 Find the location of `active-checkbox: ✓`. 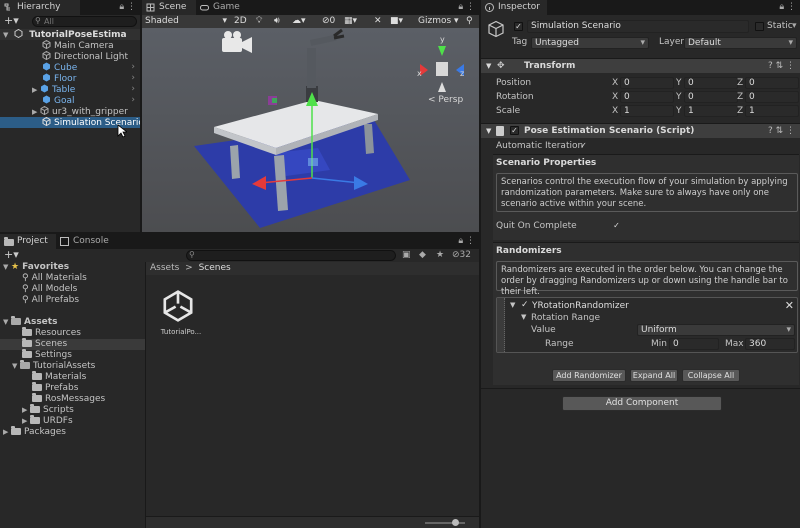

active-checkbox: ✓ is located at coordinates (518, 26).